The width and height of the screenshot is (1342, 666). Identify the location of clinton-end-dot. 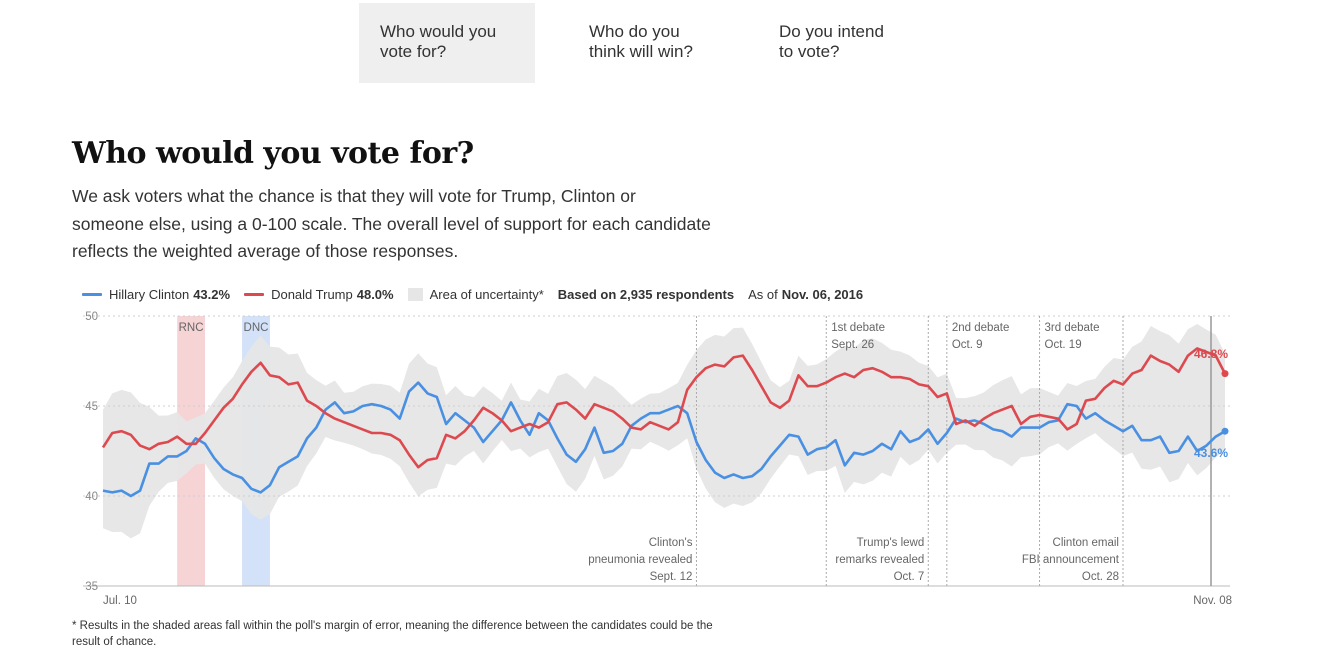
(1225, 431).